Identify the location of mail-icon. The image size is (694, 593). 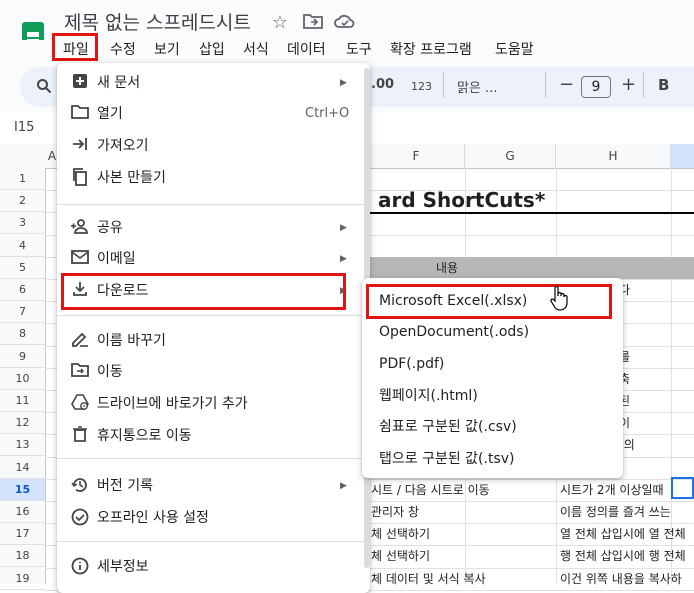
(80, 259).